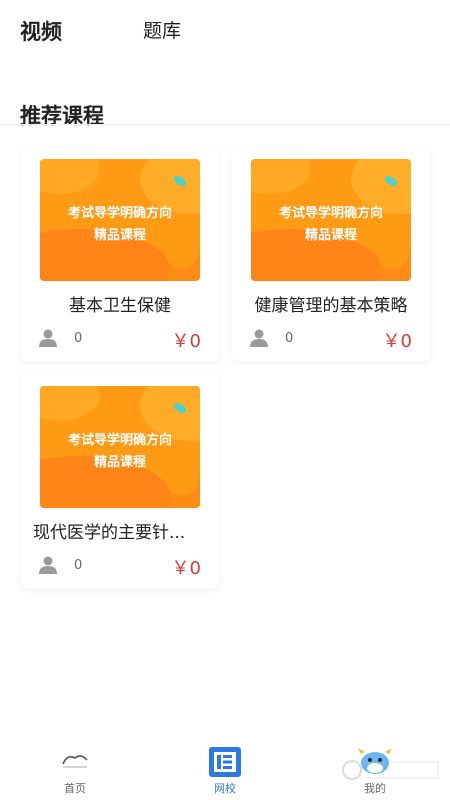 This screenshot has height=800, width=450. Describe the element at coordinates (41, 31) in the screenshot. I see `tab-video: 视频` at that location.